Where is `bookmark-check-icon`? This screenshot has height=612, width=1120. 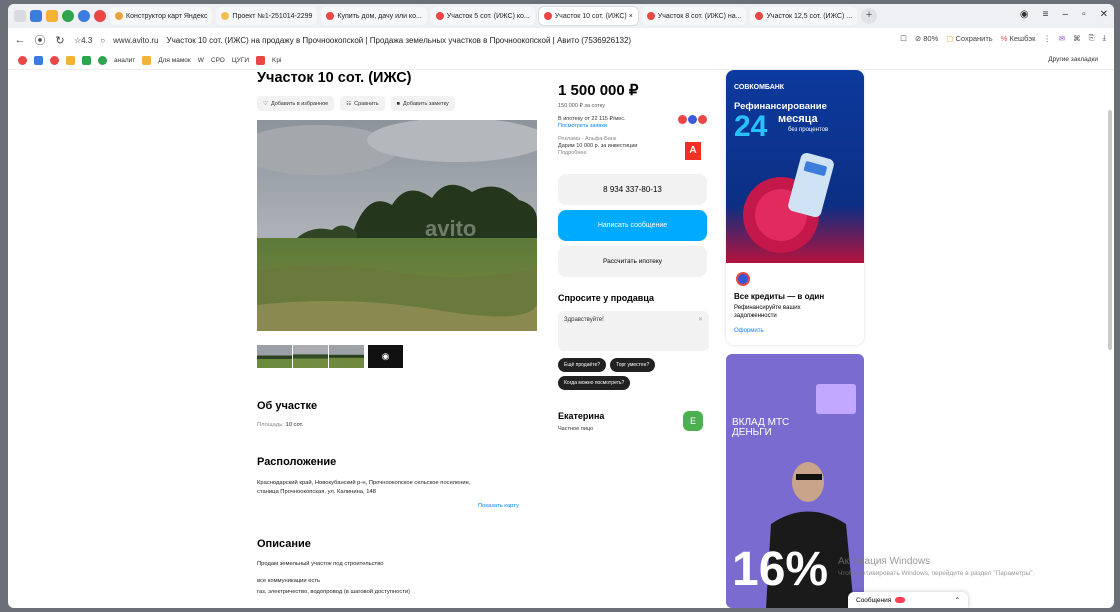
bookmark-check-icon is located at coordinates (102, 60).